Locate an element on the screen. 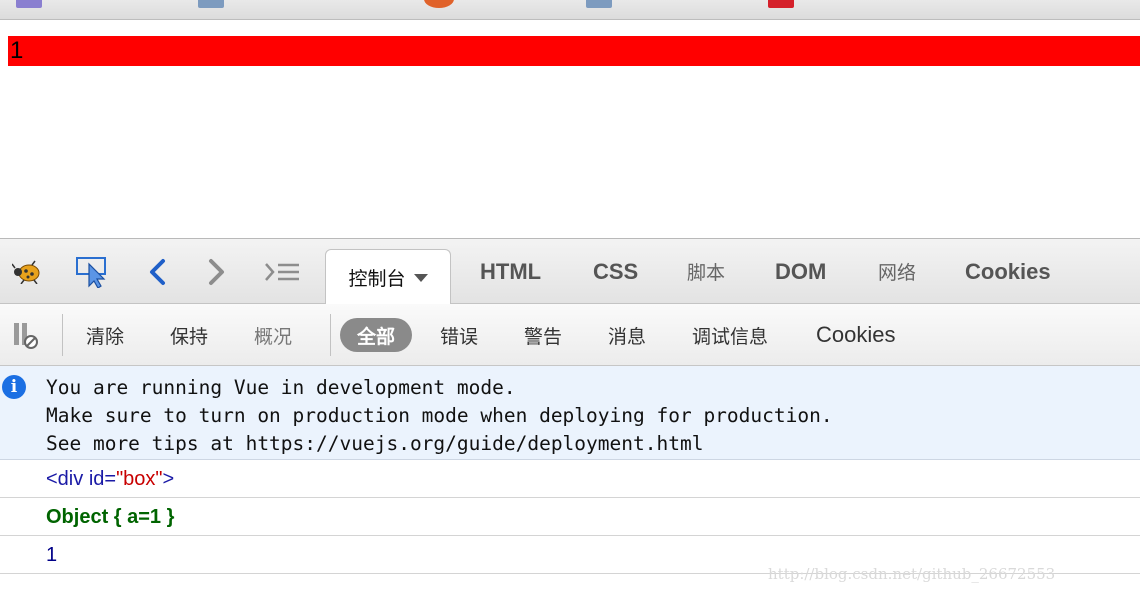  inspect-cursor-icon is located at coordinates (92, 272).